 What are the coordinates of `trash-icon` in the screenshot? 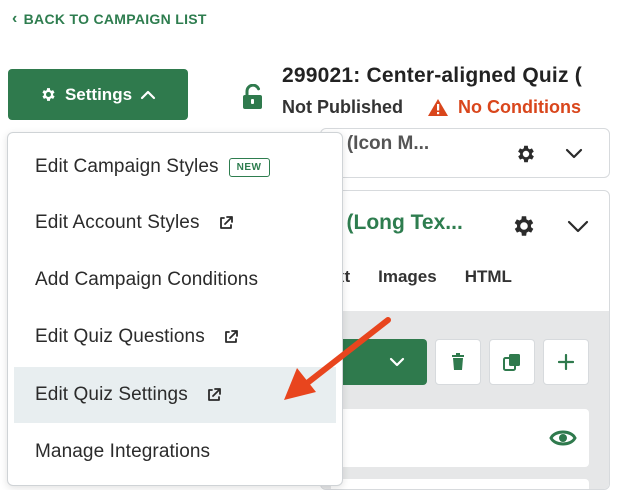 It's located at (458, 361).